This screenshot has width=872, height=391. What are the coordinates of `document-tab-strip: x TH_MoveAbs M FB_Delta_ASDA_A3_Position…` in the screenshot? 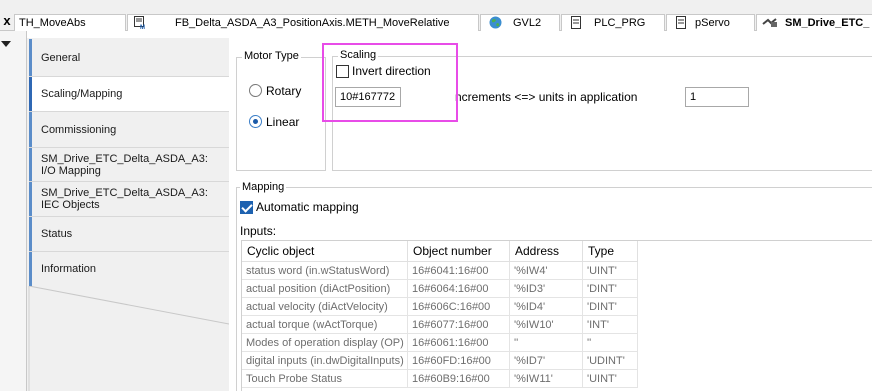 It's located at (436, 15).